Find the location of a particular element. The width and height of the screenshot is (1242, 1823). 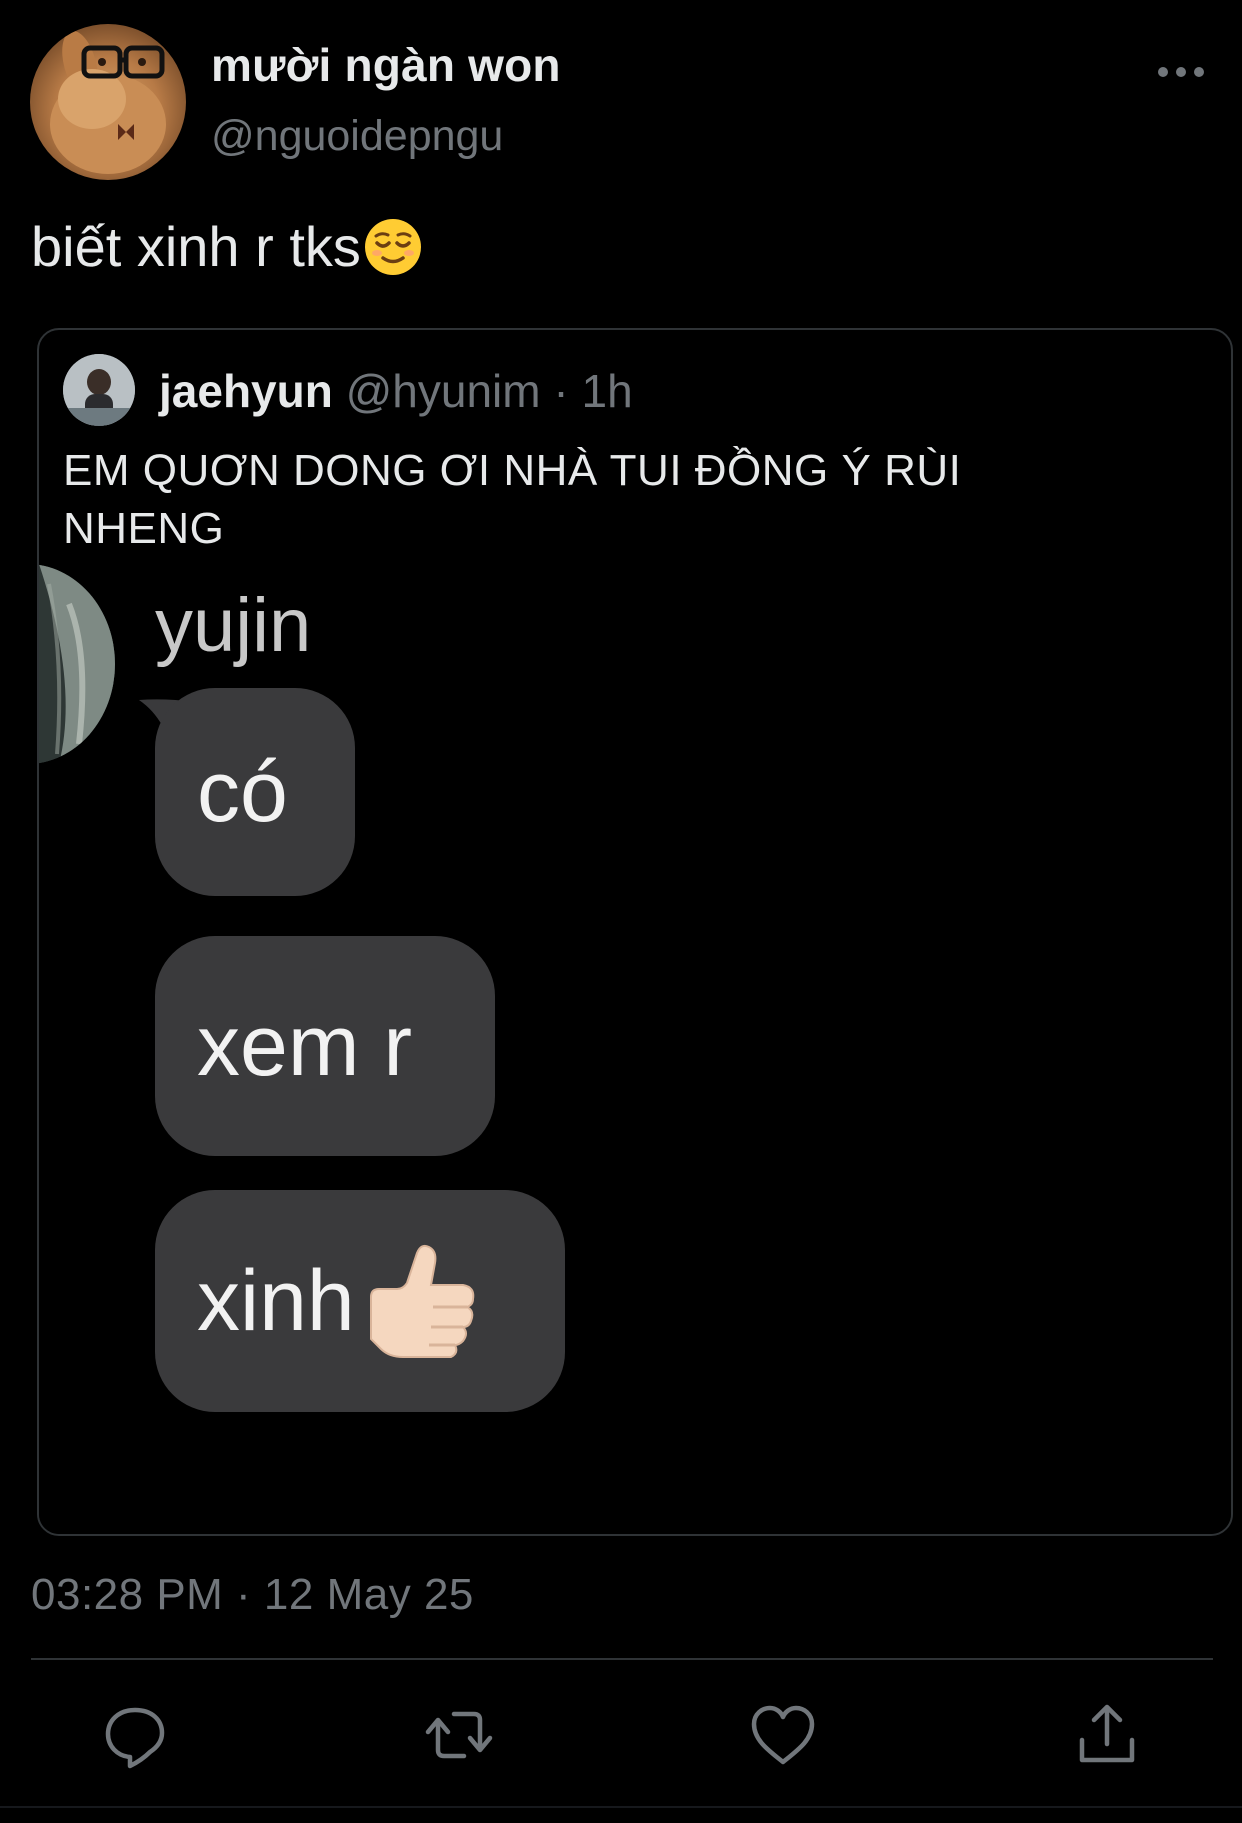

tweet-text: biết xinh r tks is located at coordinates (227, 246).